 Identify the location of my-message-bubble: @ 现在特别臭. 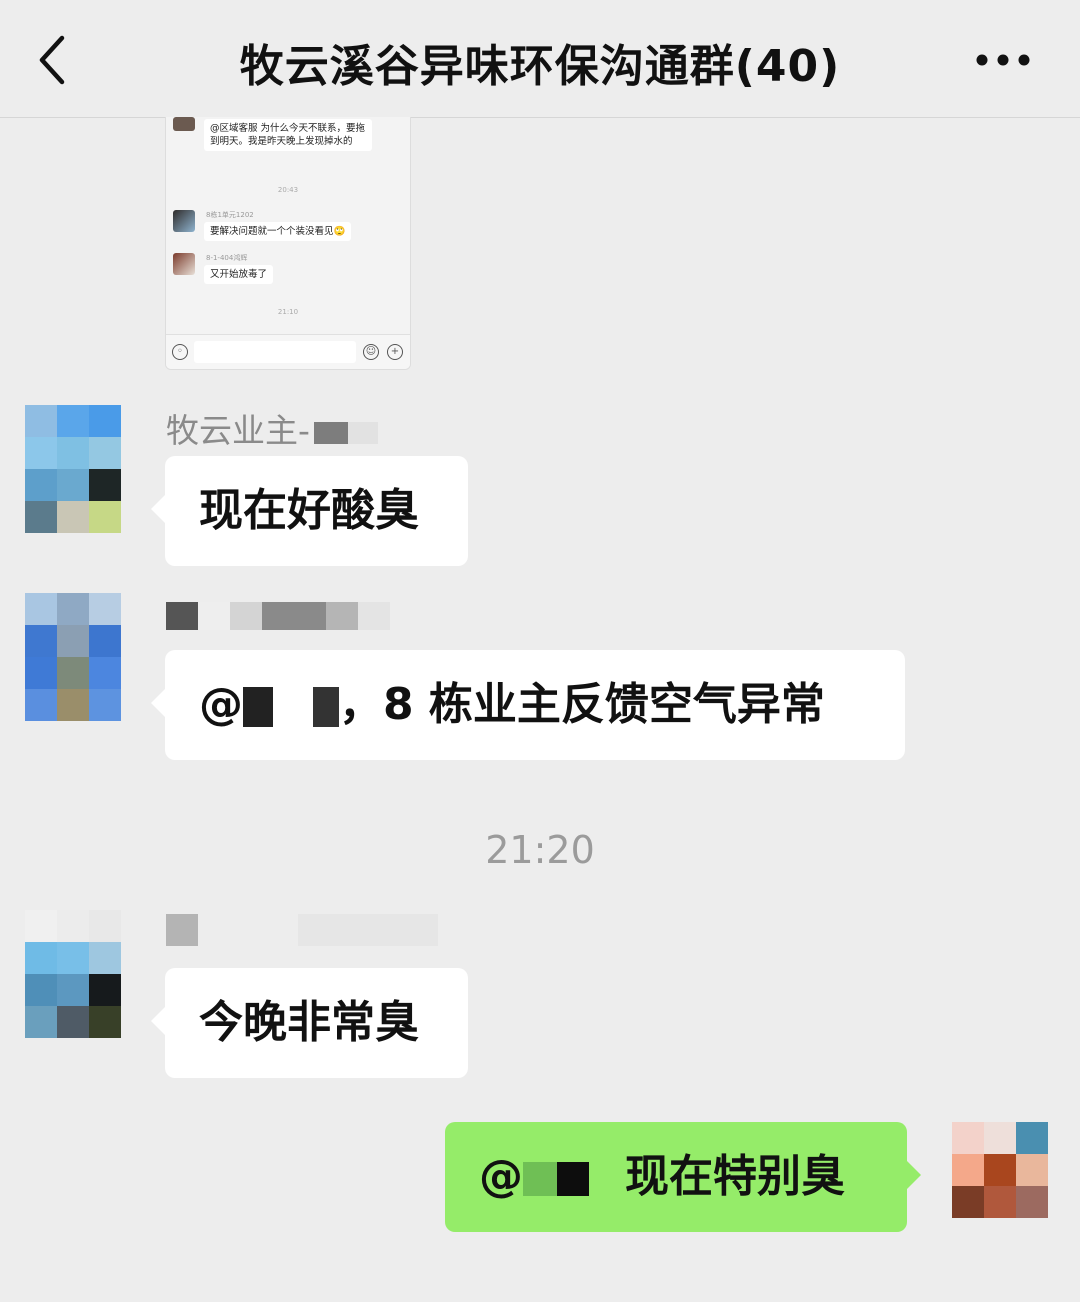
(683, 1177).